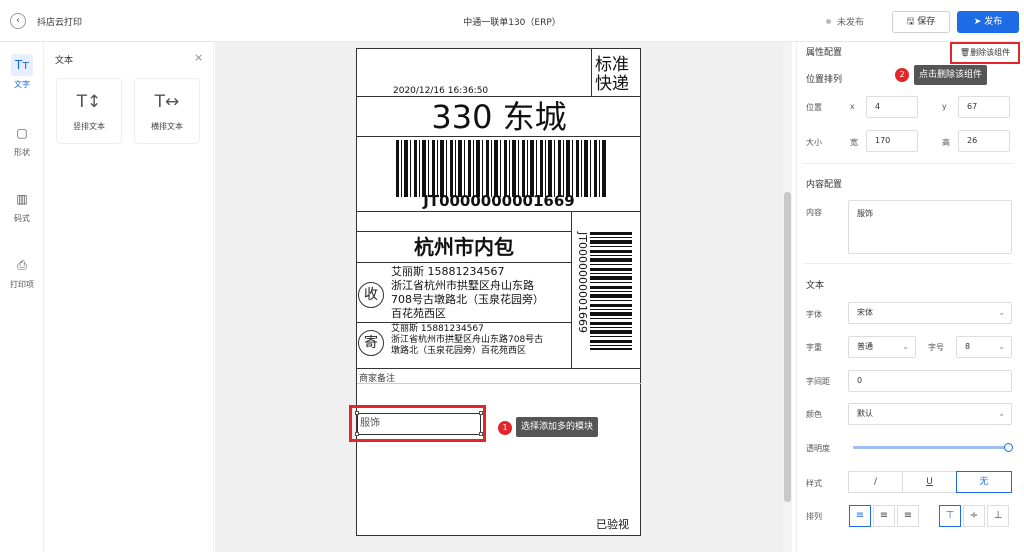 The image size is (1024, 552). Describe the element at coordinates (814, 414) in the screenshot. I see `color-label: 颜色` at that location.